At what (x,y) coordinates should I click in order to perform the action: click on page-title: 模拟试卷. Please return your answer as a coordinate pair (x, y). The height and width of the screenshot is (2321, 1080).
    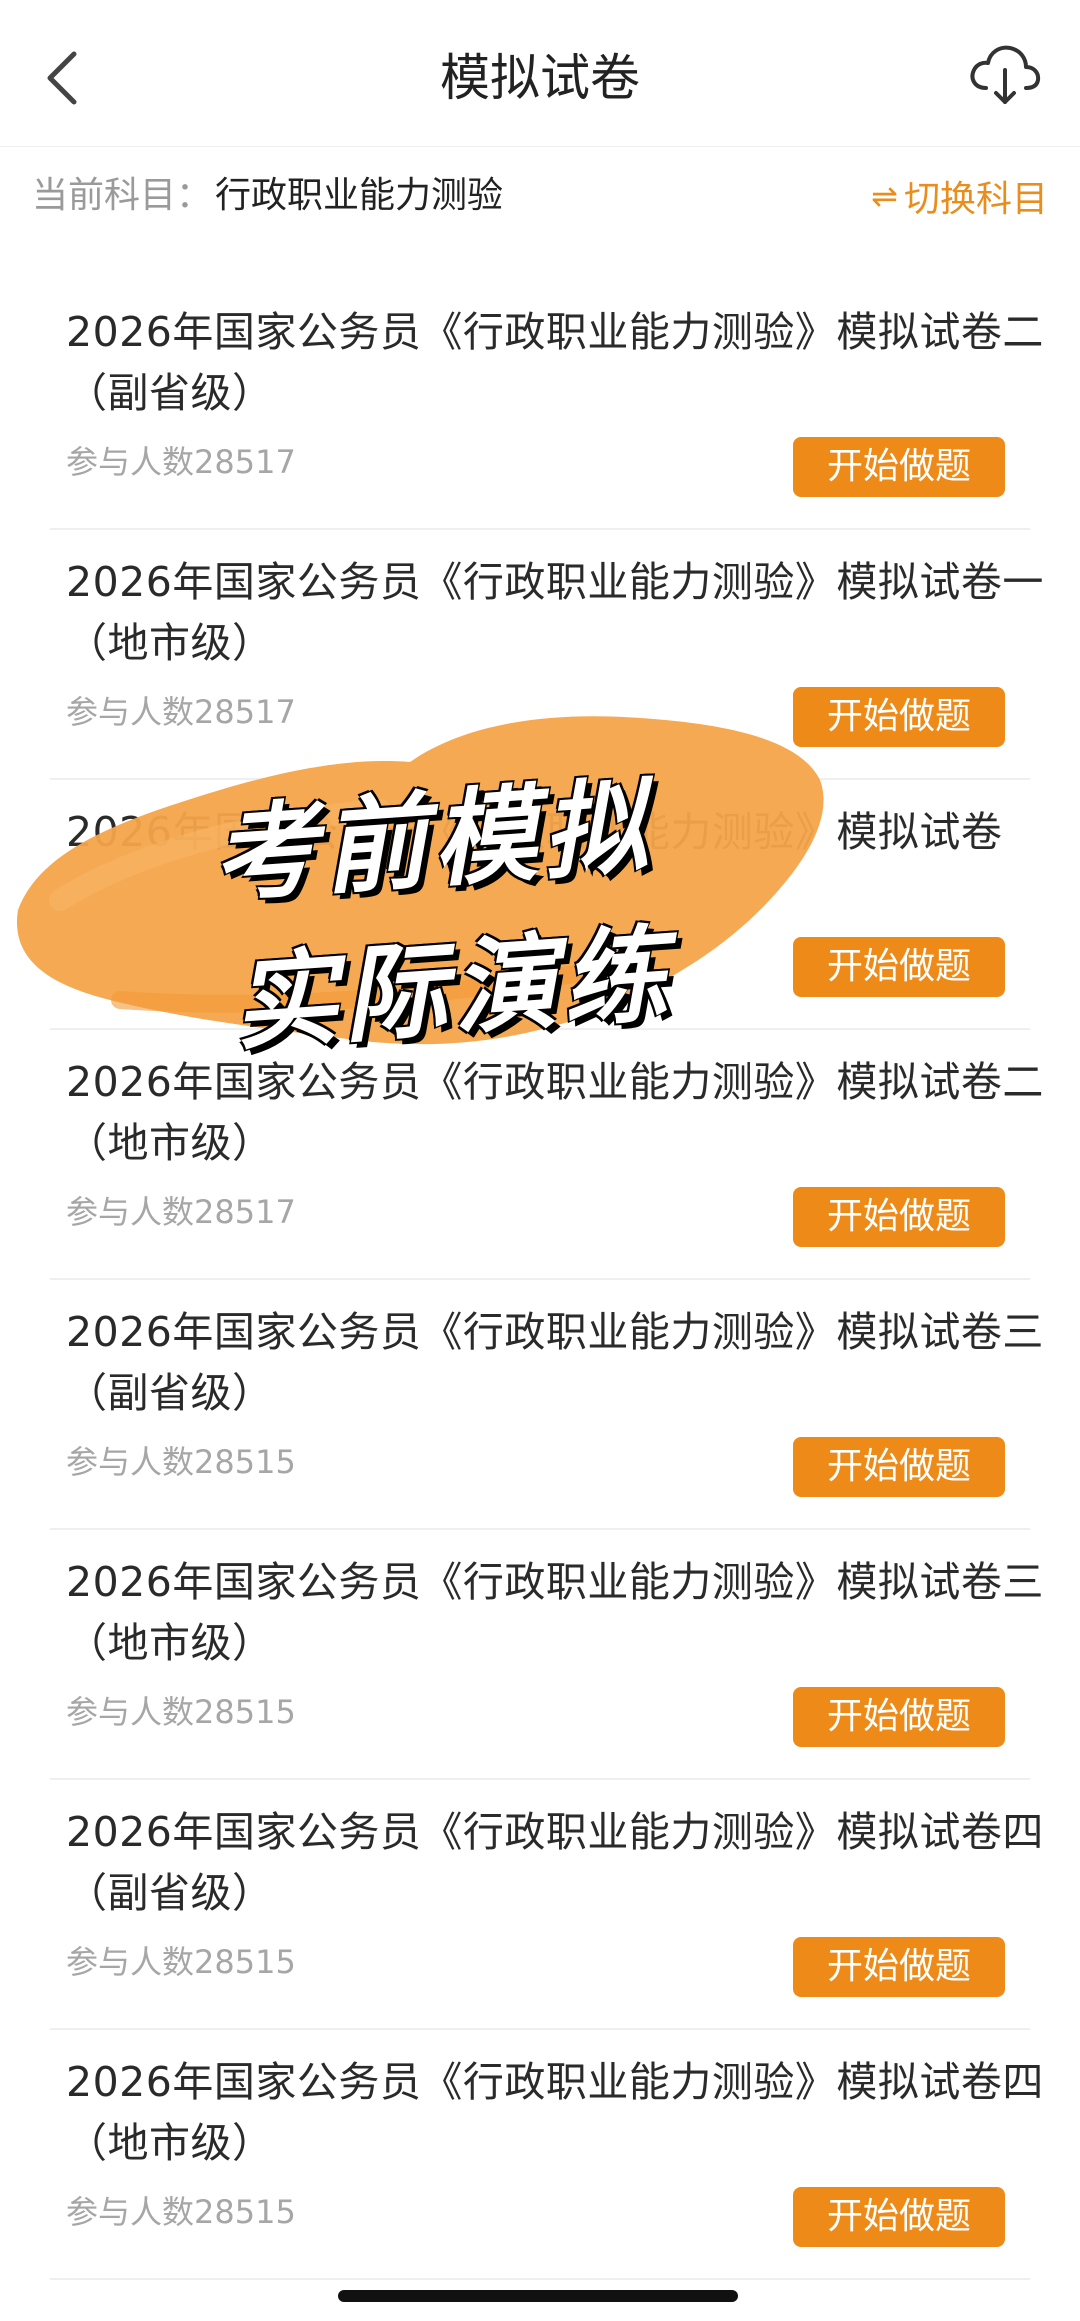
    Looking at the image, I should click on (540, 78).